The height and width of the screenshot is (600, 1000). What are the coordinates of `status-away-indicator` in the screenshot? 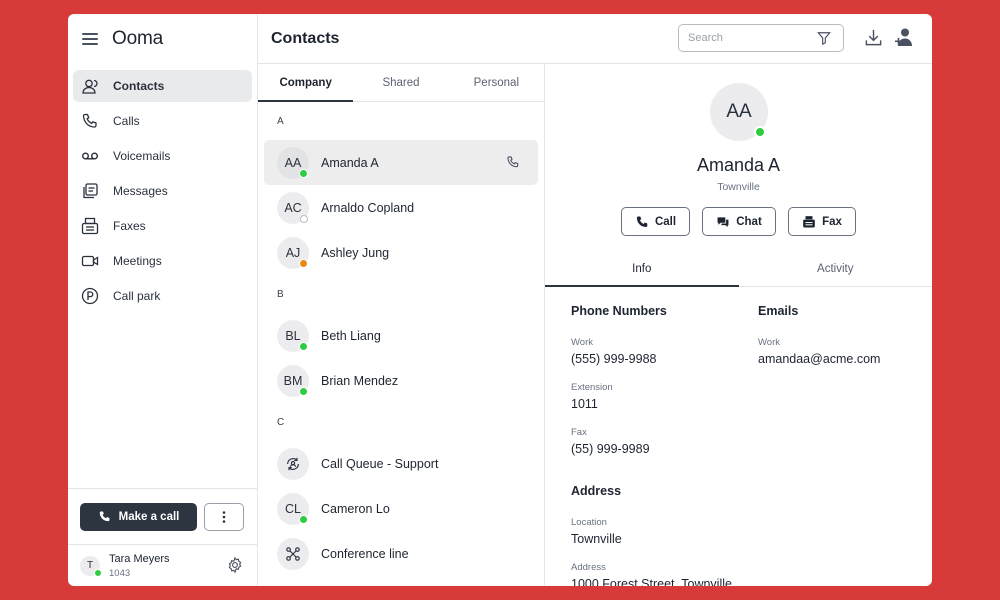 It's located at (303, 263).